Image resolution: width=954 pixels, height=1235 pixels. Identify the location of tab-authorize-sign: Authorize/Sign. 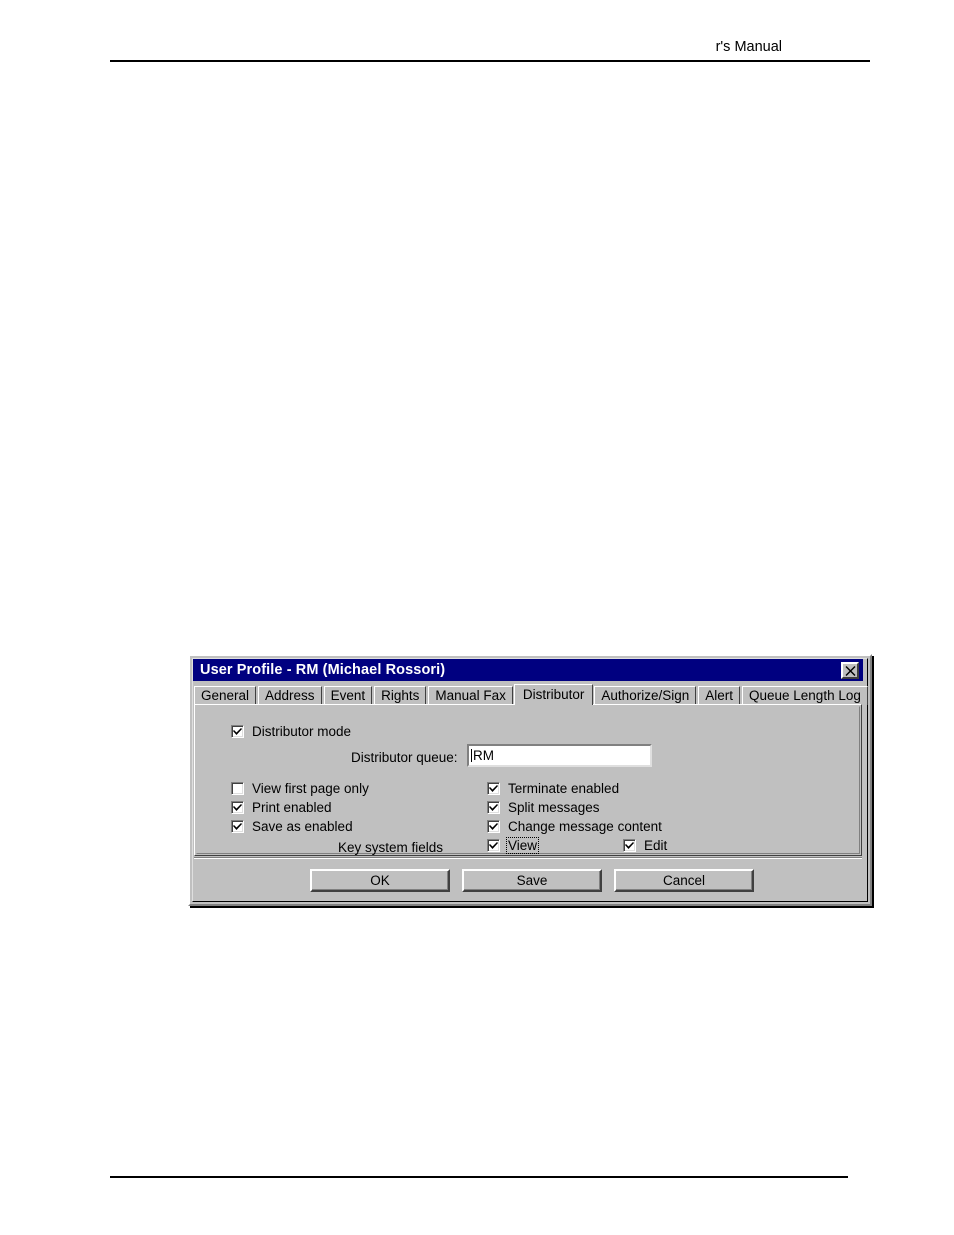
(645, 695).